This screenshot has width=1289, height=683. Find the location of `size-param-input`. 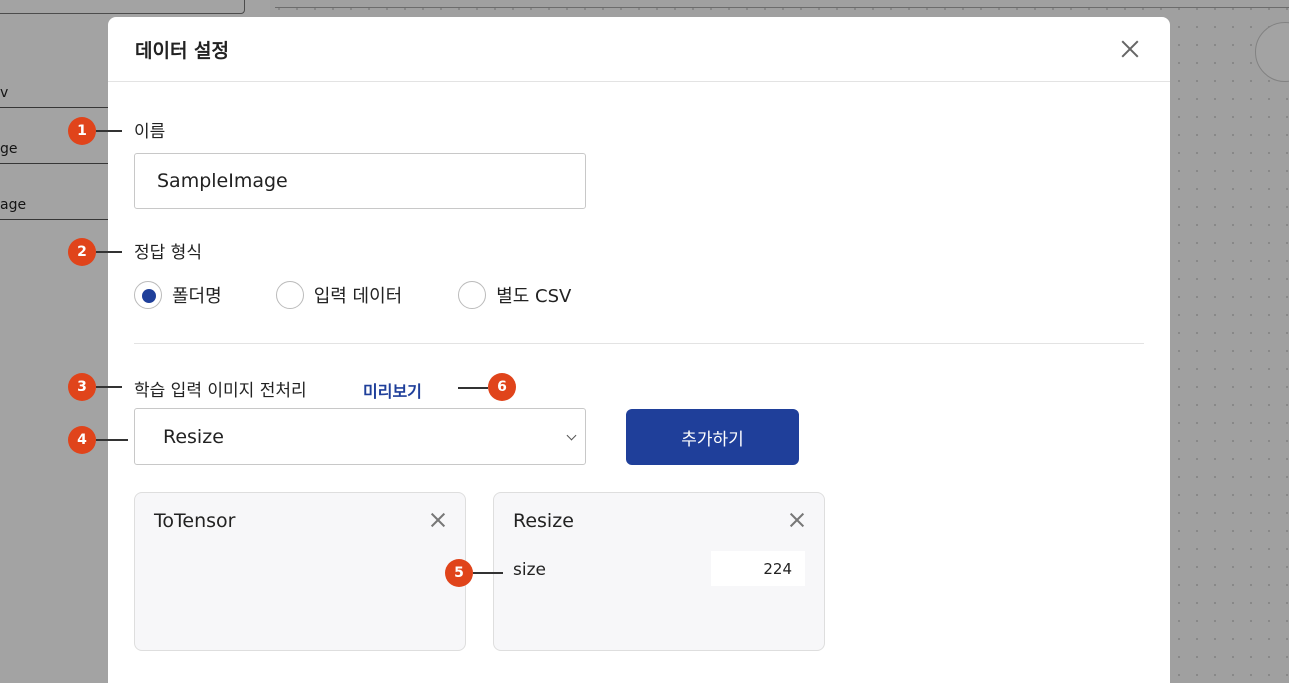

size-param-input is located at coordinates (758, 568).